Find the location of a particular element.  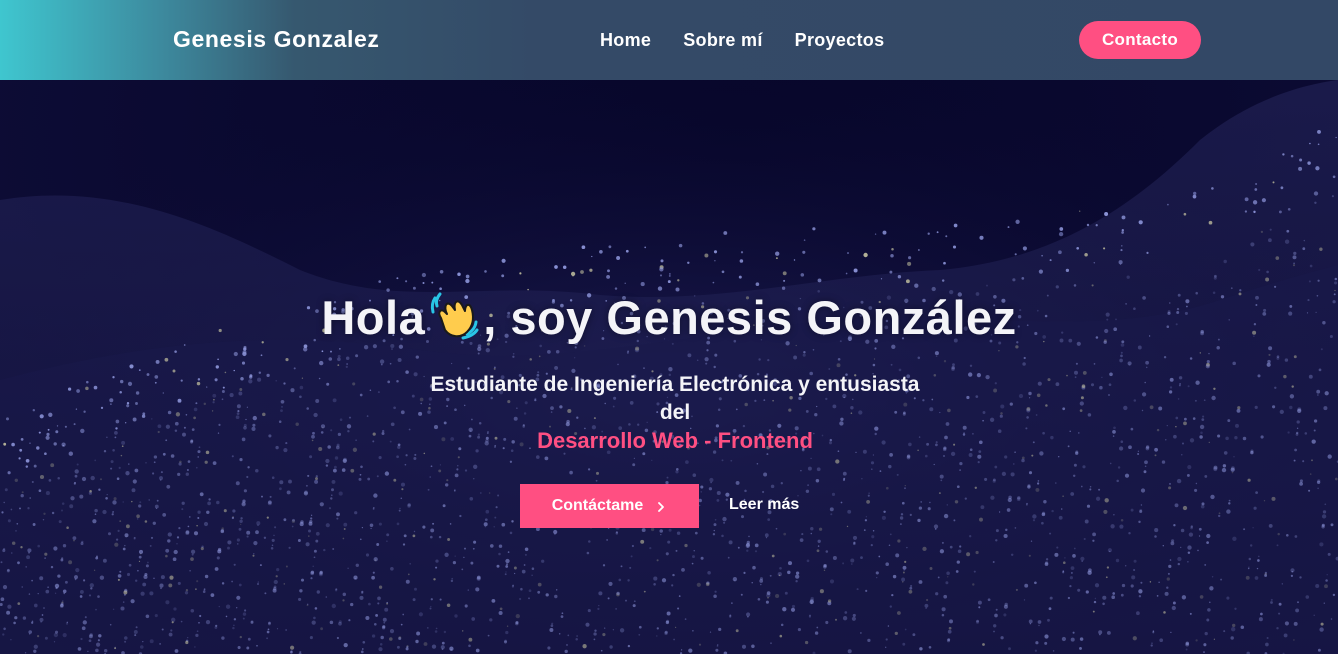

contact-me-button: Contáctame is located at coordinates (609, 506).